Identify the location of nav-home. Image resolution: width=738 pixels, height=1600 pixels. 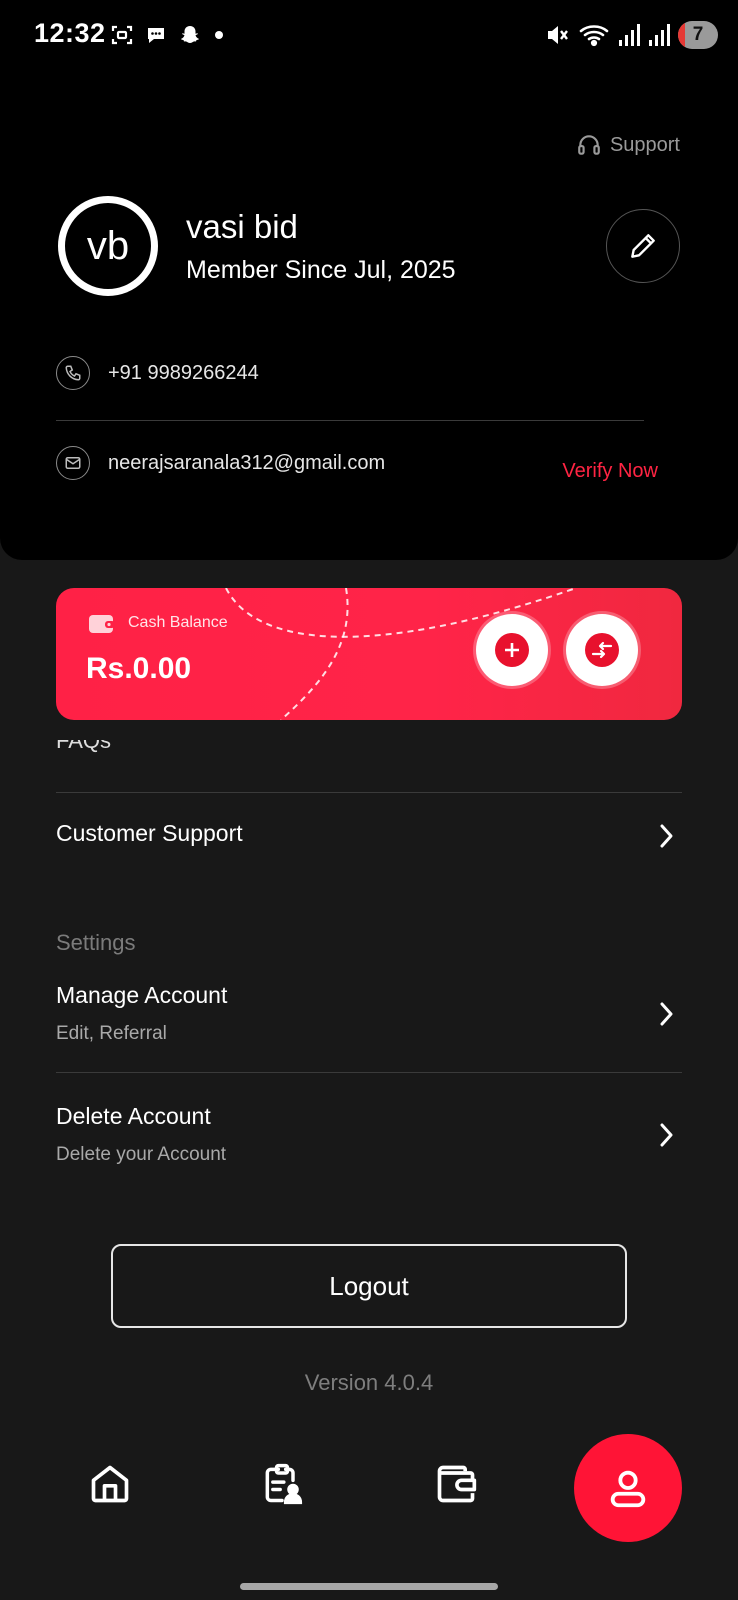
(110, 1484).